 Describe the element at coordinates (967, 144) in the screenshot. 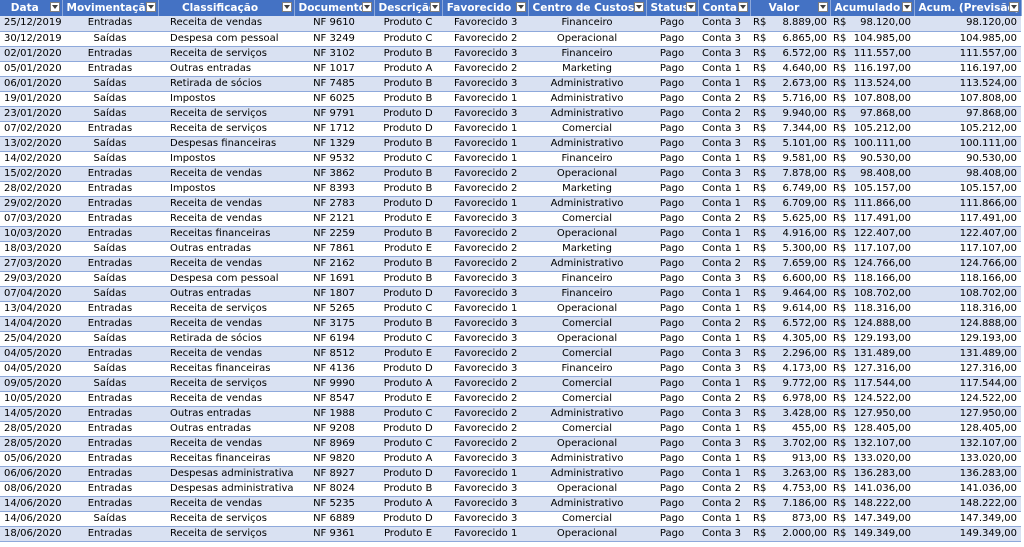

I see `cell-acum-previsao: 100.111,00` at that location.